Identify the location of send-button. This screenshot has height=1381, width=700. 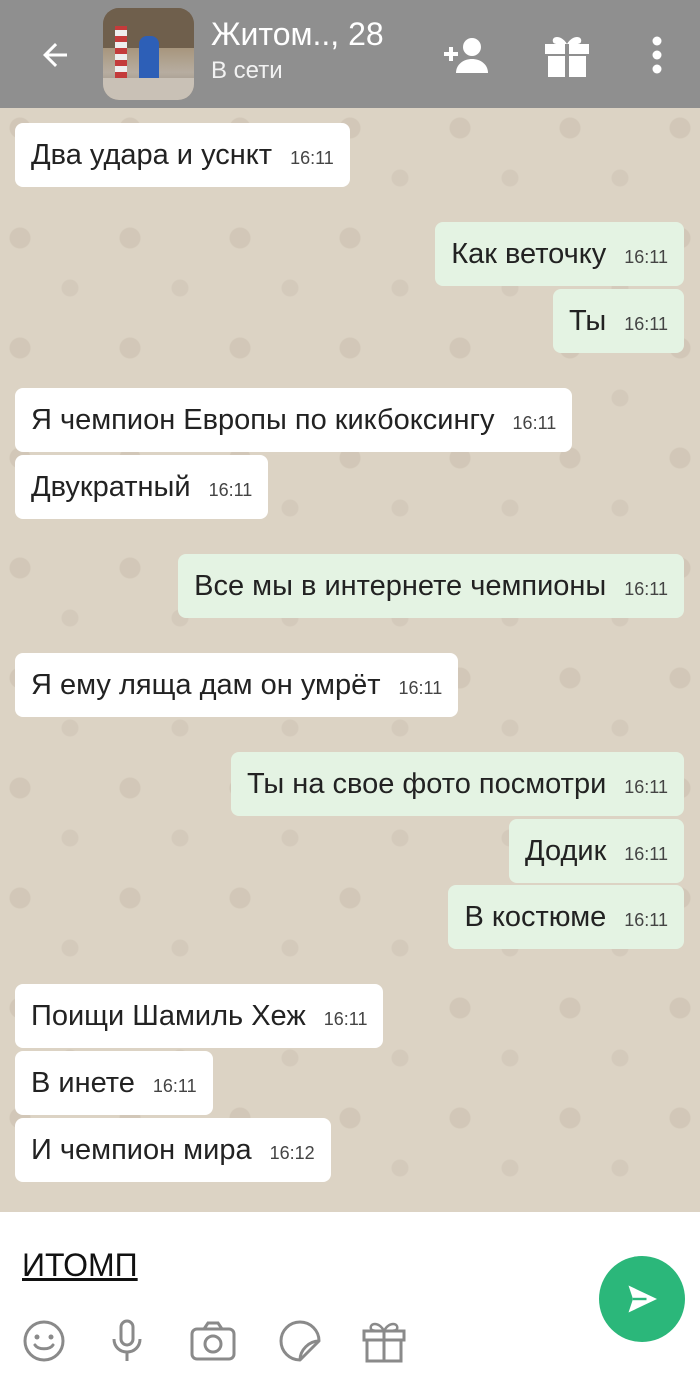
(642, 1299).